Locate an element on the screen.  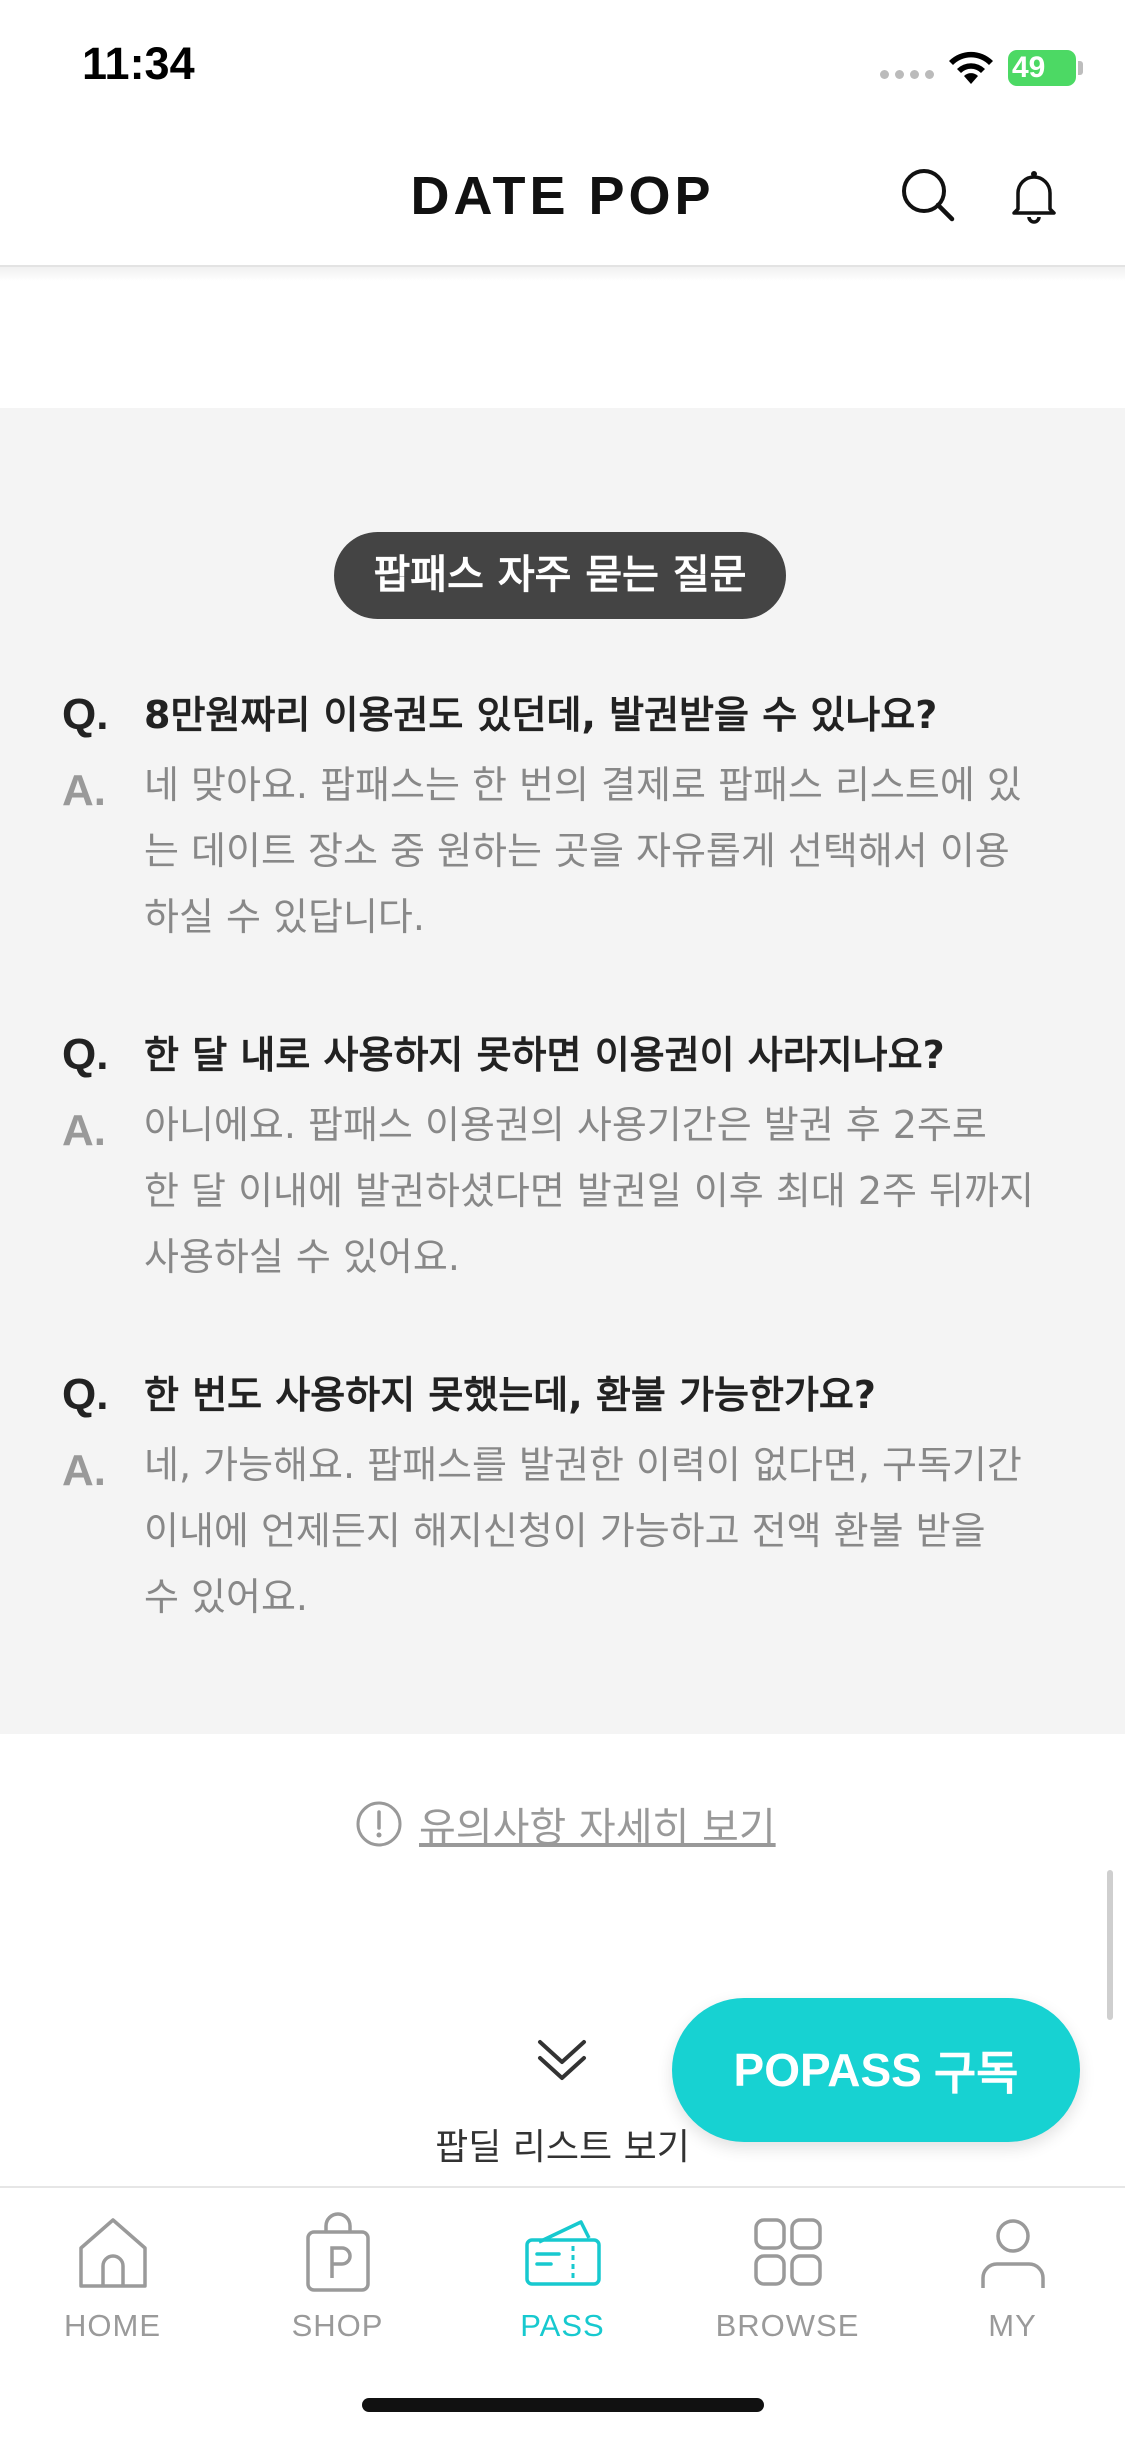
answer-line: 네 맞아요. 팝패스는 한 번의 결제로 팝패스 리스트에 있 is located at coordinates (583, 785).